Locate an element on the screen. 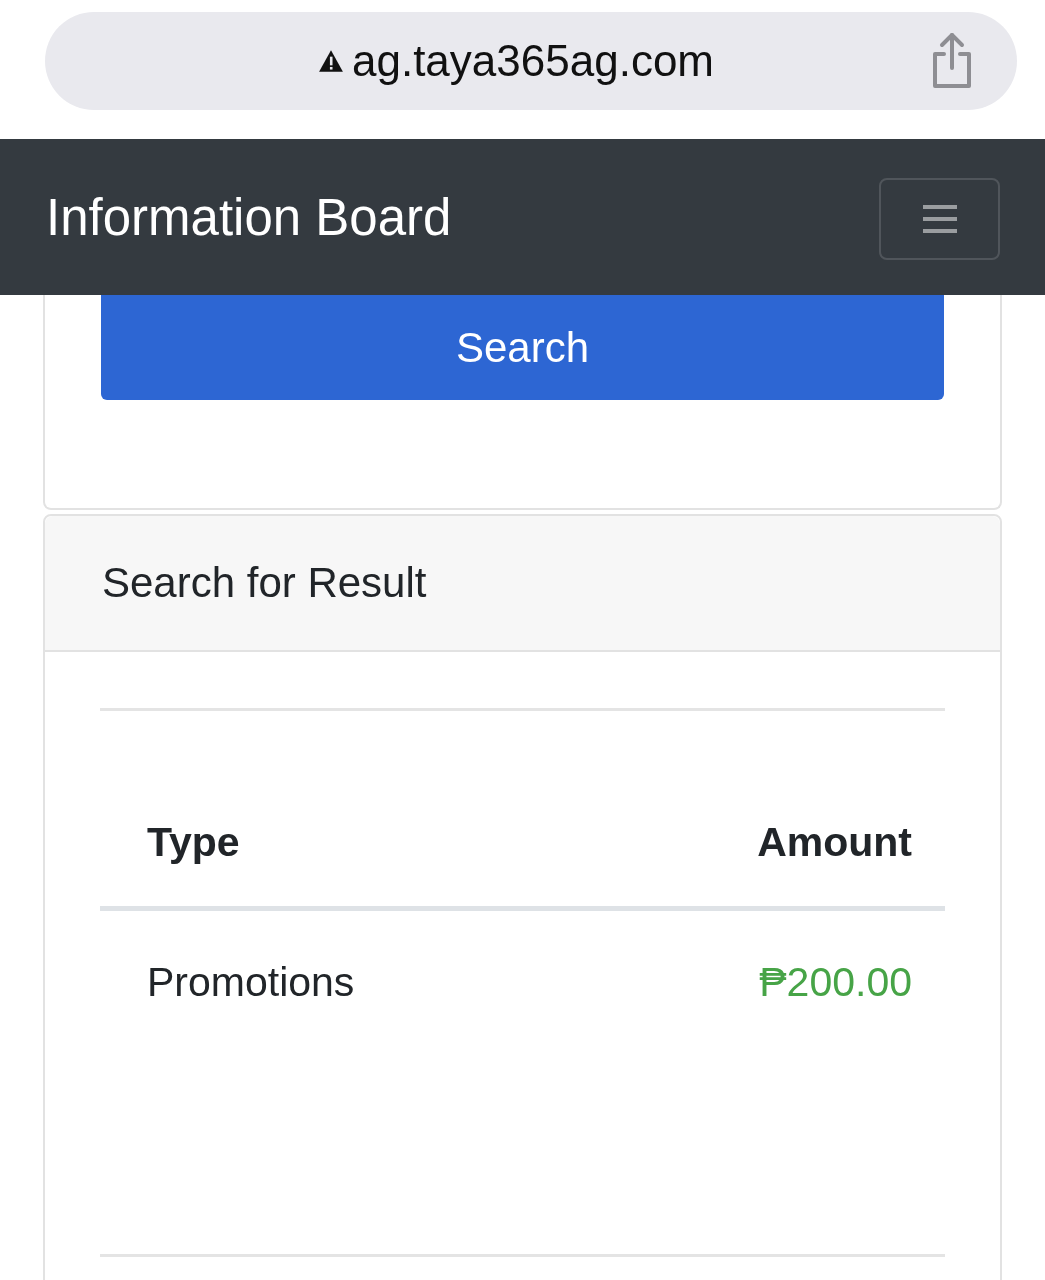 The height and width of the screenshot is (1280, 1045). search-button: Search is located at coordinates (522, 347).